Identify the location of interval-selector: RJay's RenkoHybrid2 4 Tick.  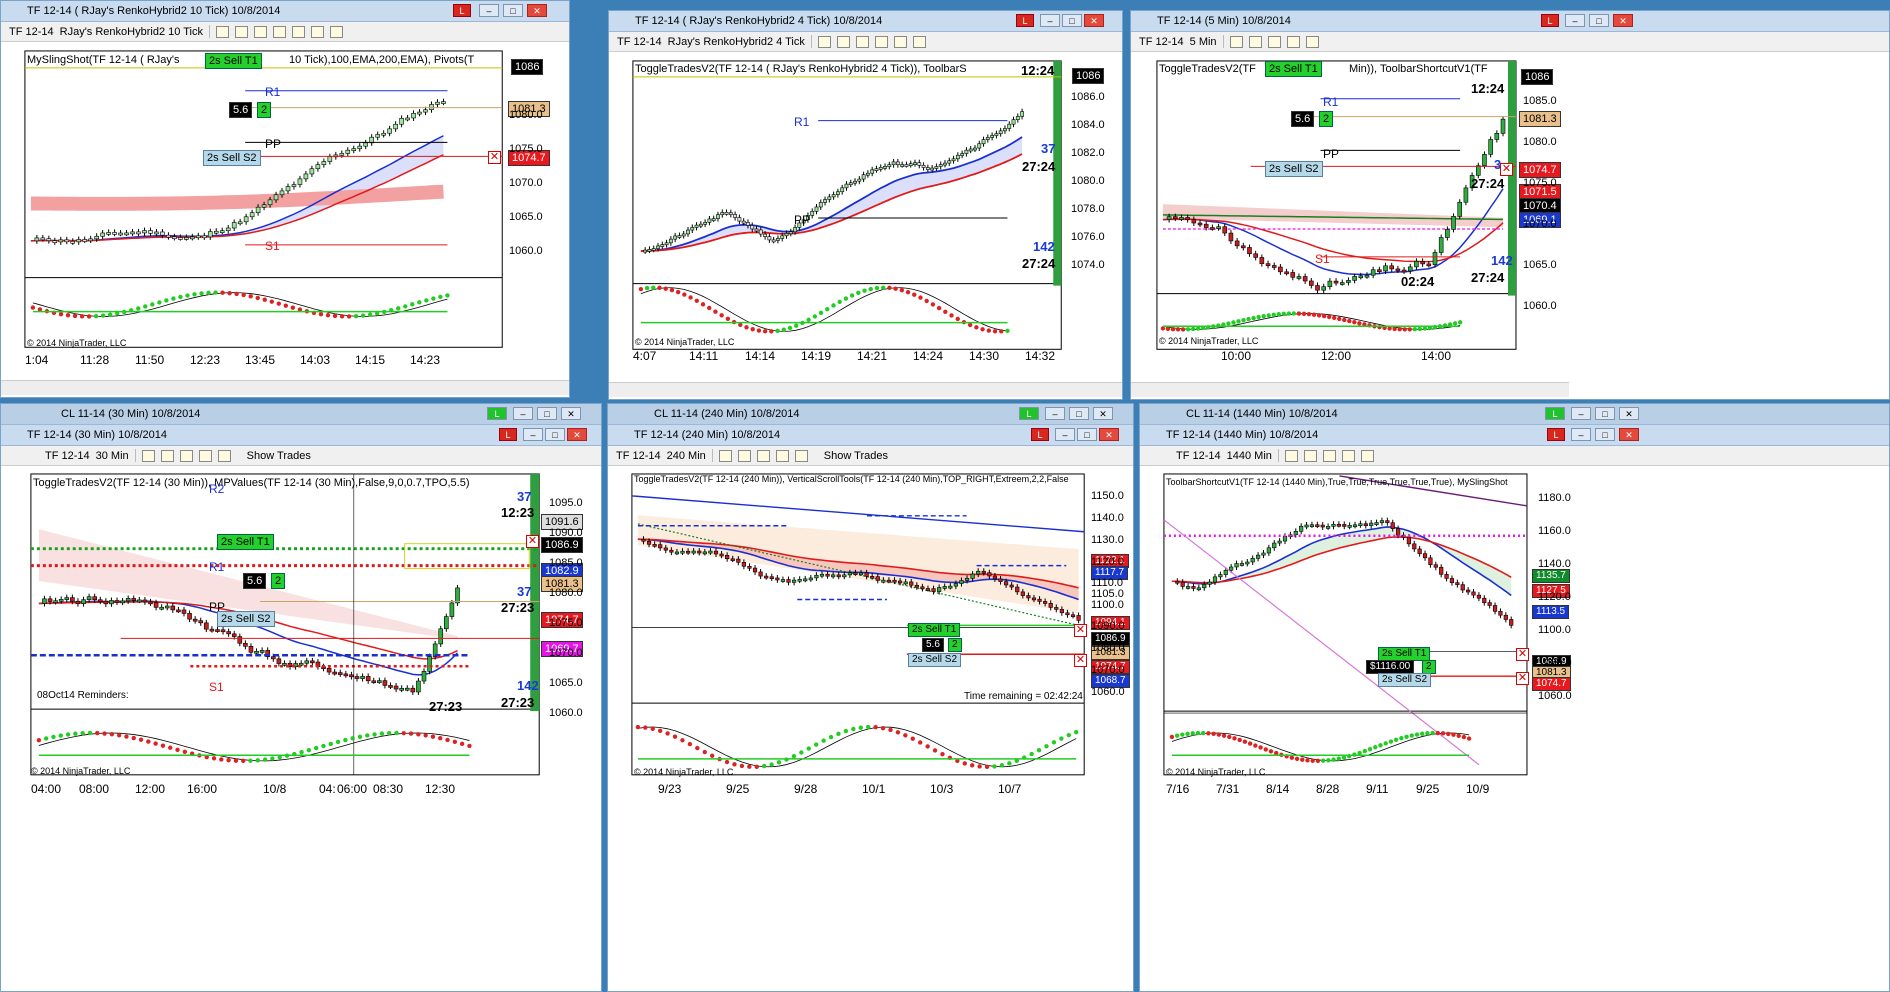
(736, 42).